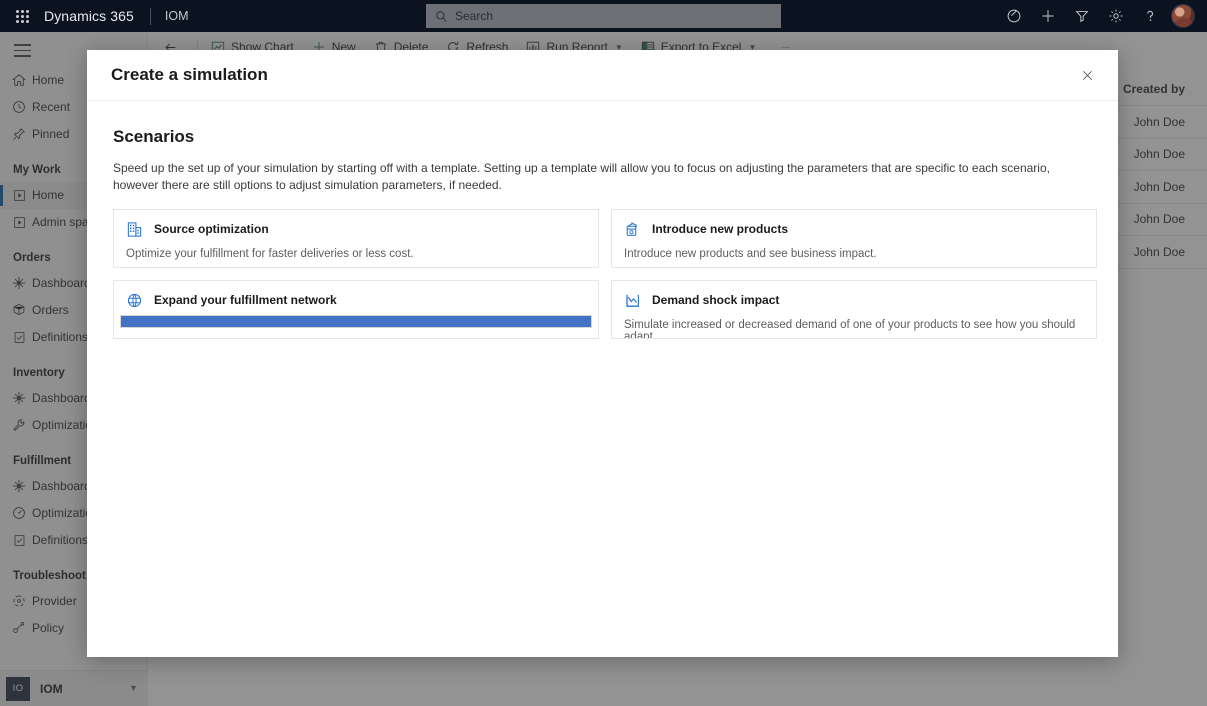 Image resolution: width=1207 pixels, height=706 pixels. I want to click on search-placeholder: Search, so click(474, 16).